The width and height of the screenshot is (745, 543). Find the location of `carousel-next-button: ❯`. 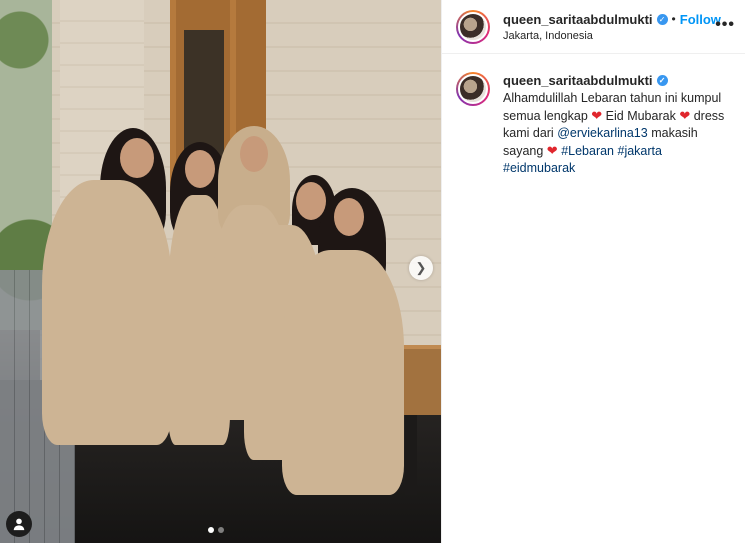

carousel-next-button: ❯ is located at coordinates (421, 268).